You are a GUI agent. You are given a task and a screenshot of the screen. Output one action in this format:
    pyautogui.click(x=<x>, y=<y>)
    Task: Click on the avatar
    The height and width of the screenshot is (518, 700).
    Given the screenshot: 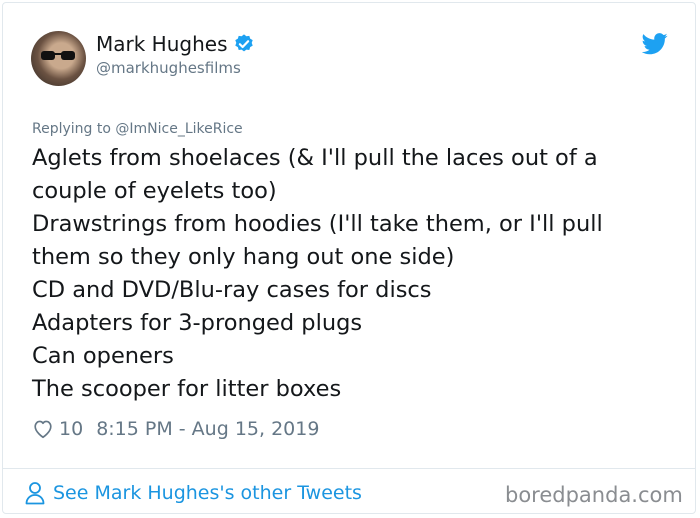 What is the action you would take?
    pyautogui.click(x=58, y=58)
    